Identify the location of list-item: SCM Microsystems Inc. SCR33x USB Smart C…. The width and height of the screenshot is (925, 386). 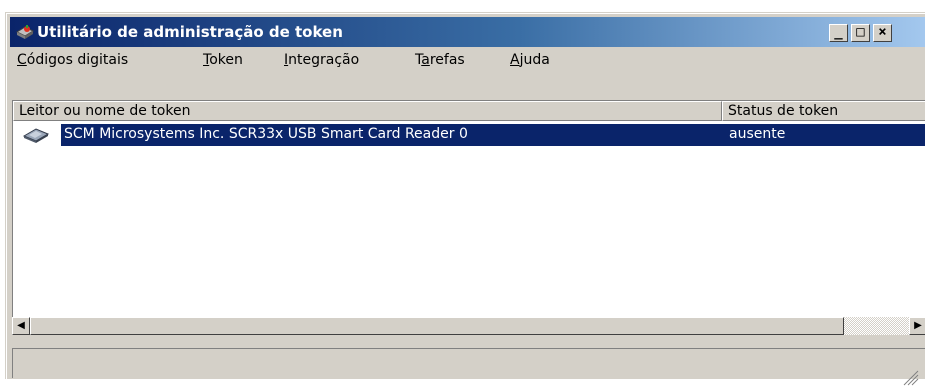
(469, 135).